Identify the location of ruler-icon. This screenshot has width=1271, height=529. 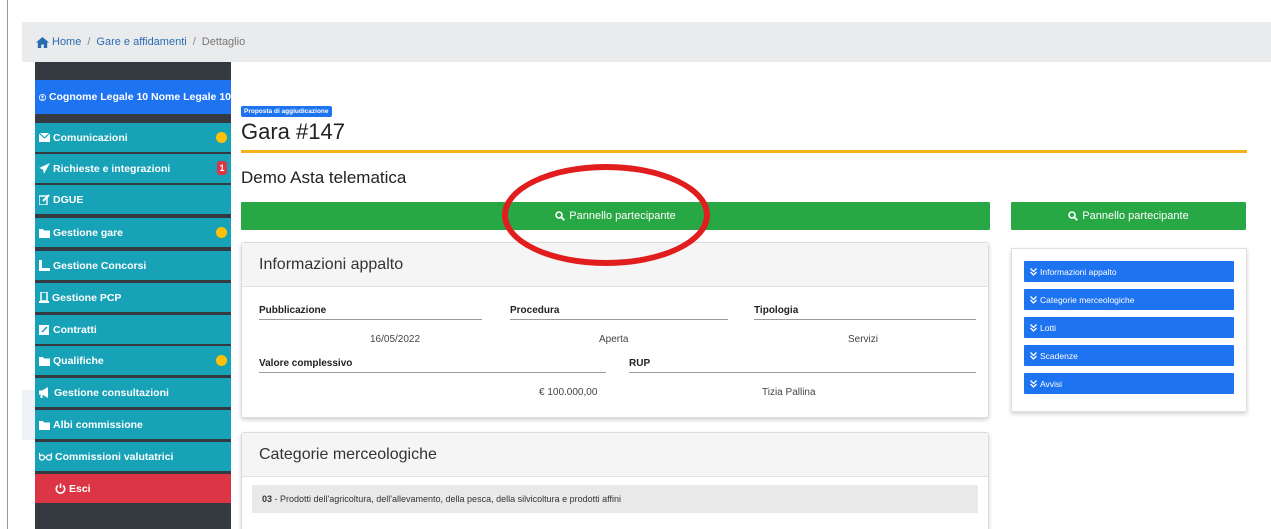
(44, 265).